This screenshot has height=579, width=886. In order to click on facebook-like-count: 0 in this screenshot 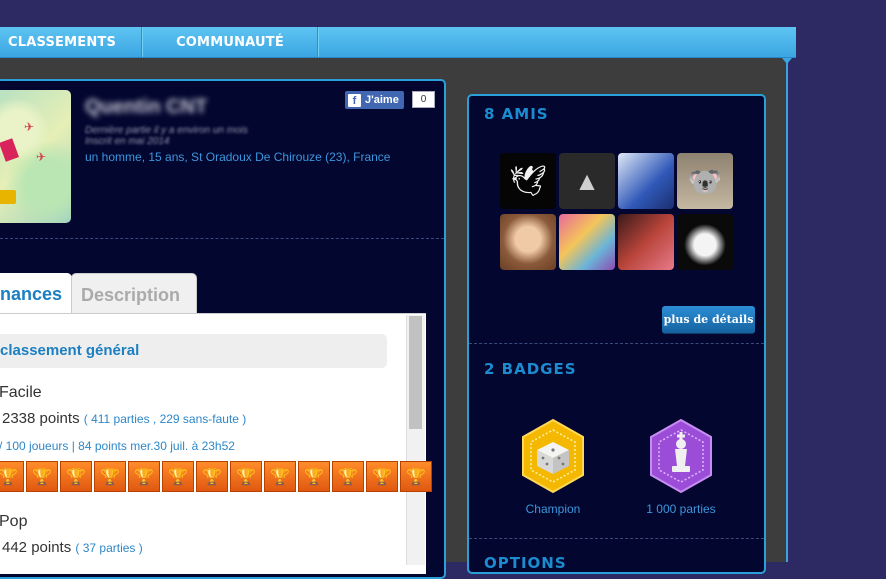, I will do `click(423, 99)`.